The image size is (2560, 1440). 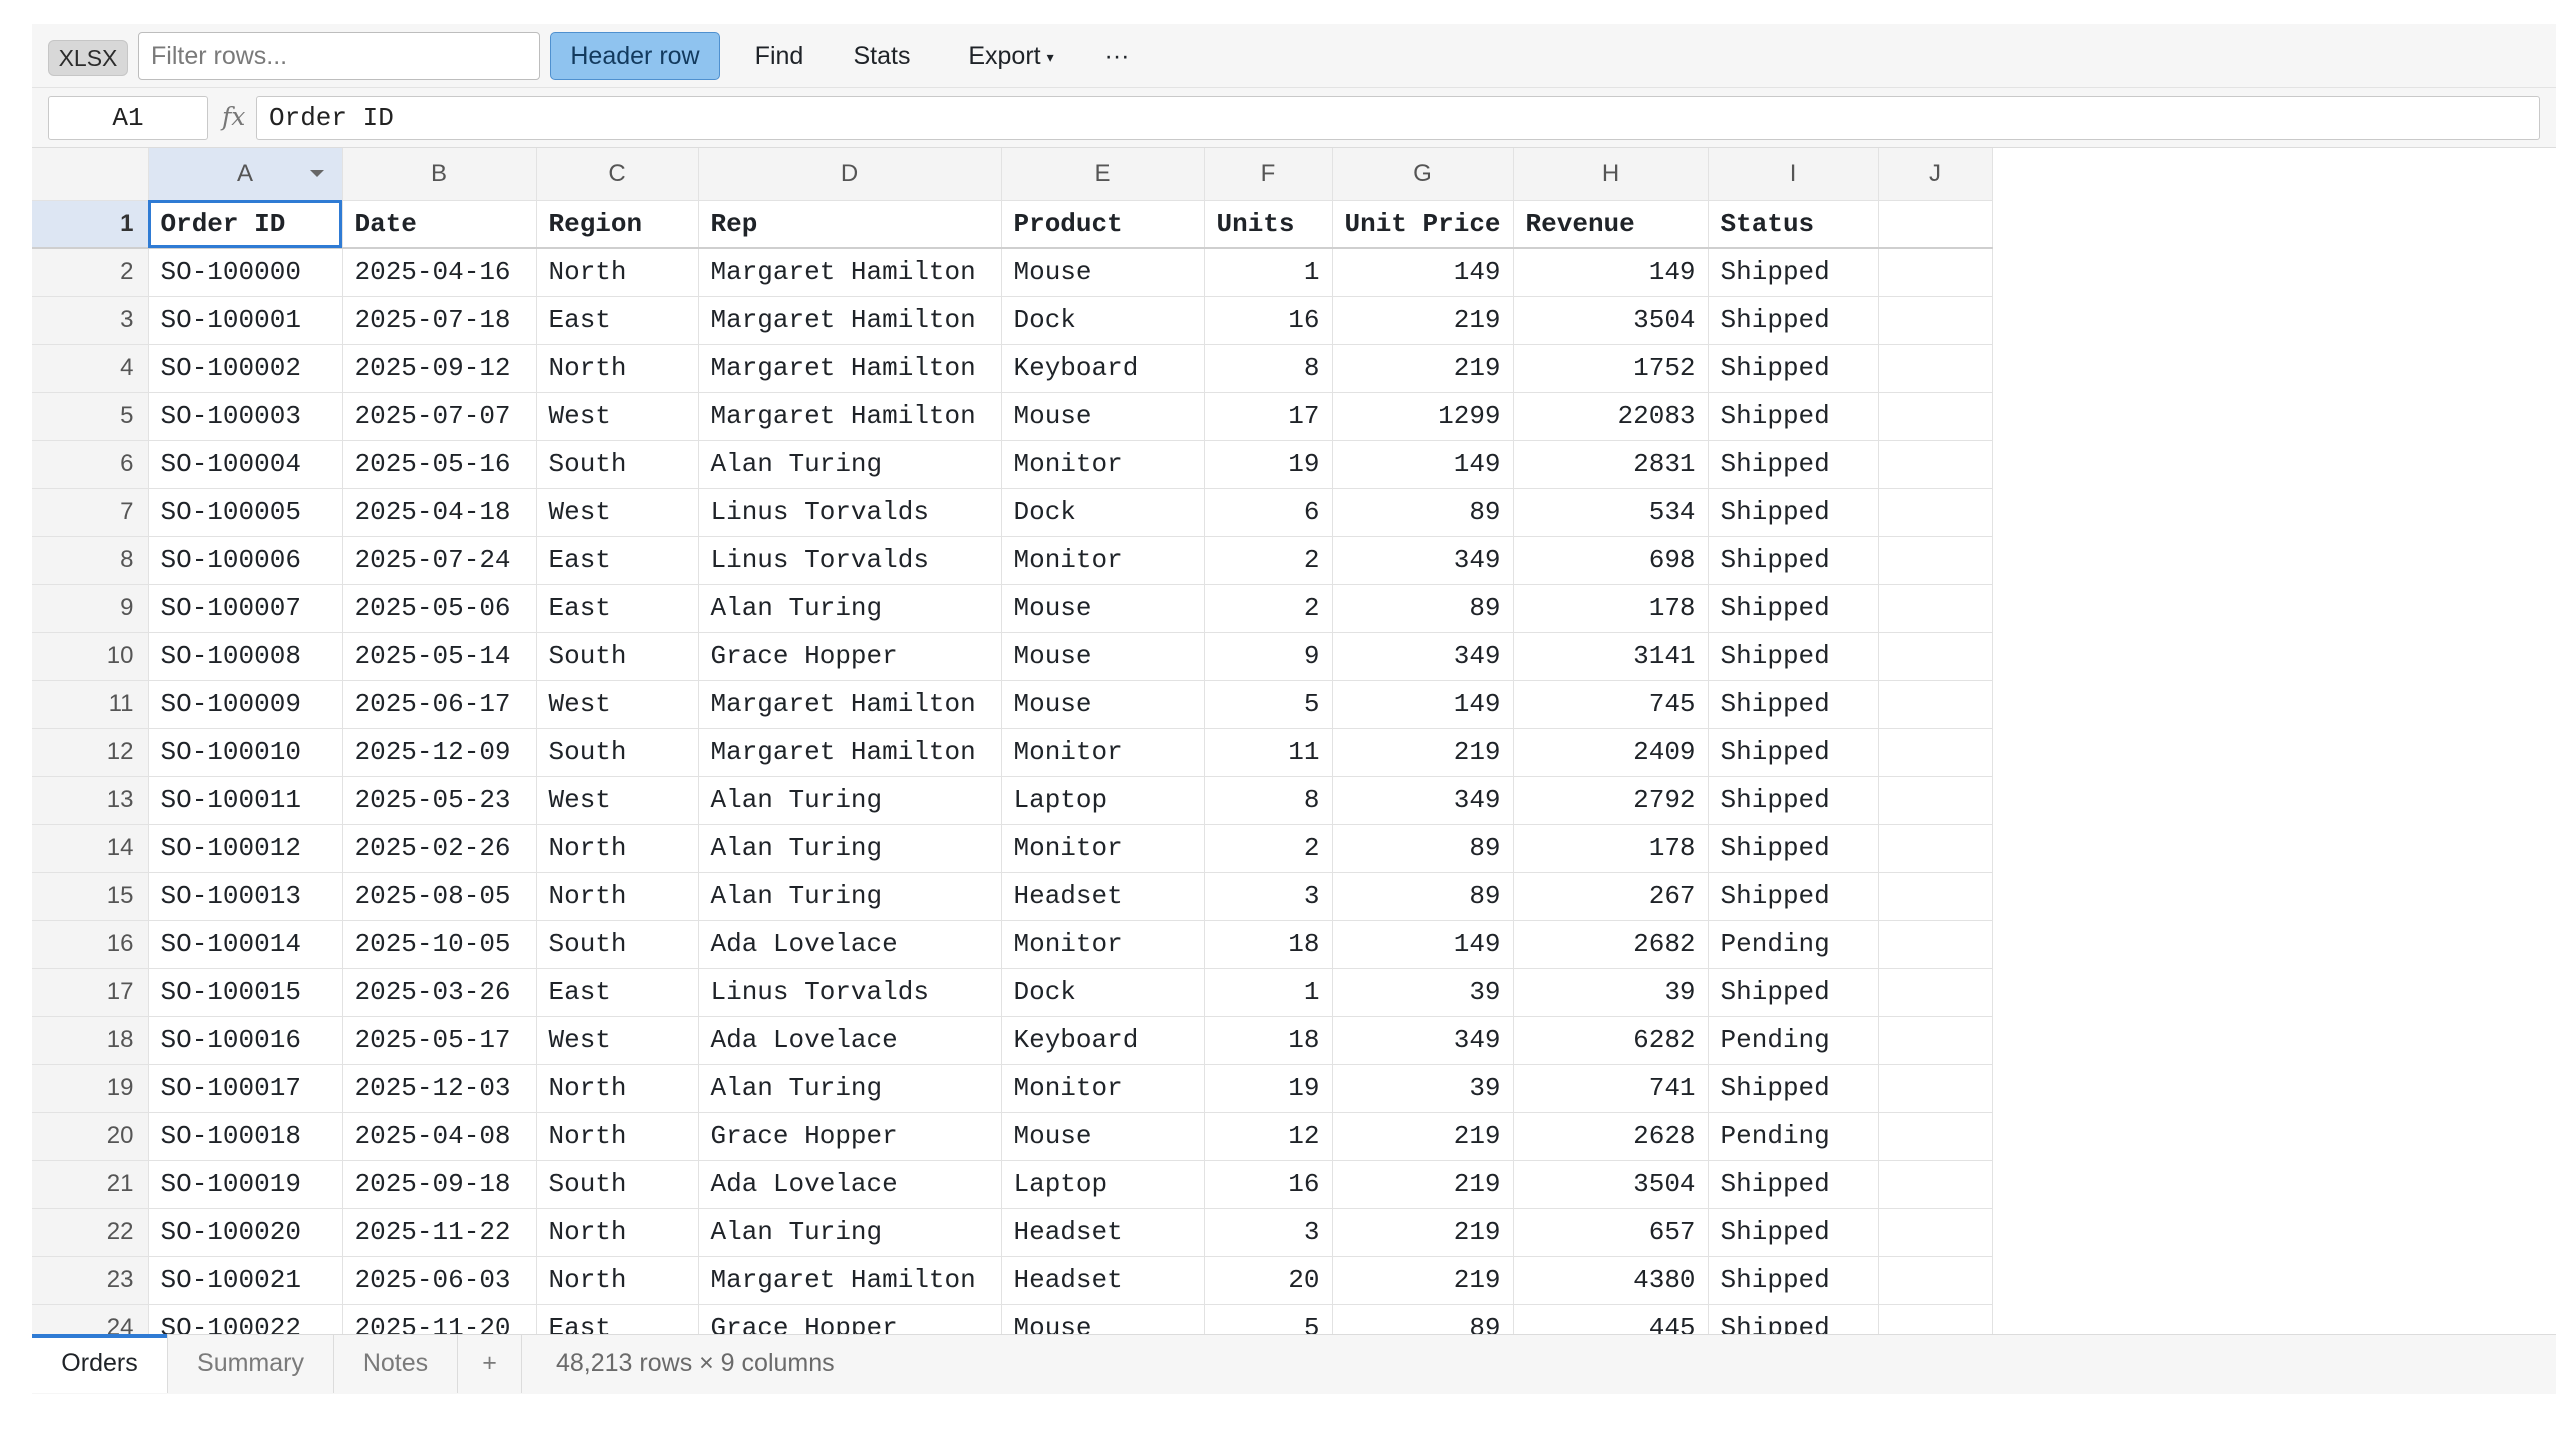 I want to click on cell: 2025-05-16, so click(x=439, y=464).